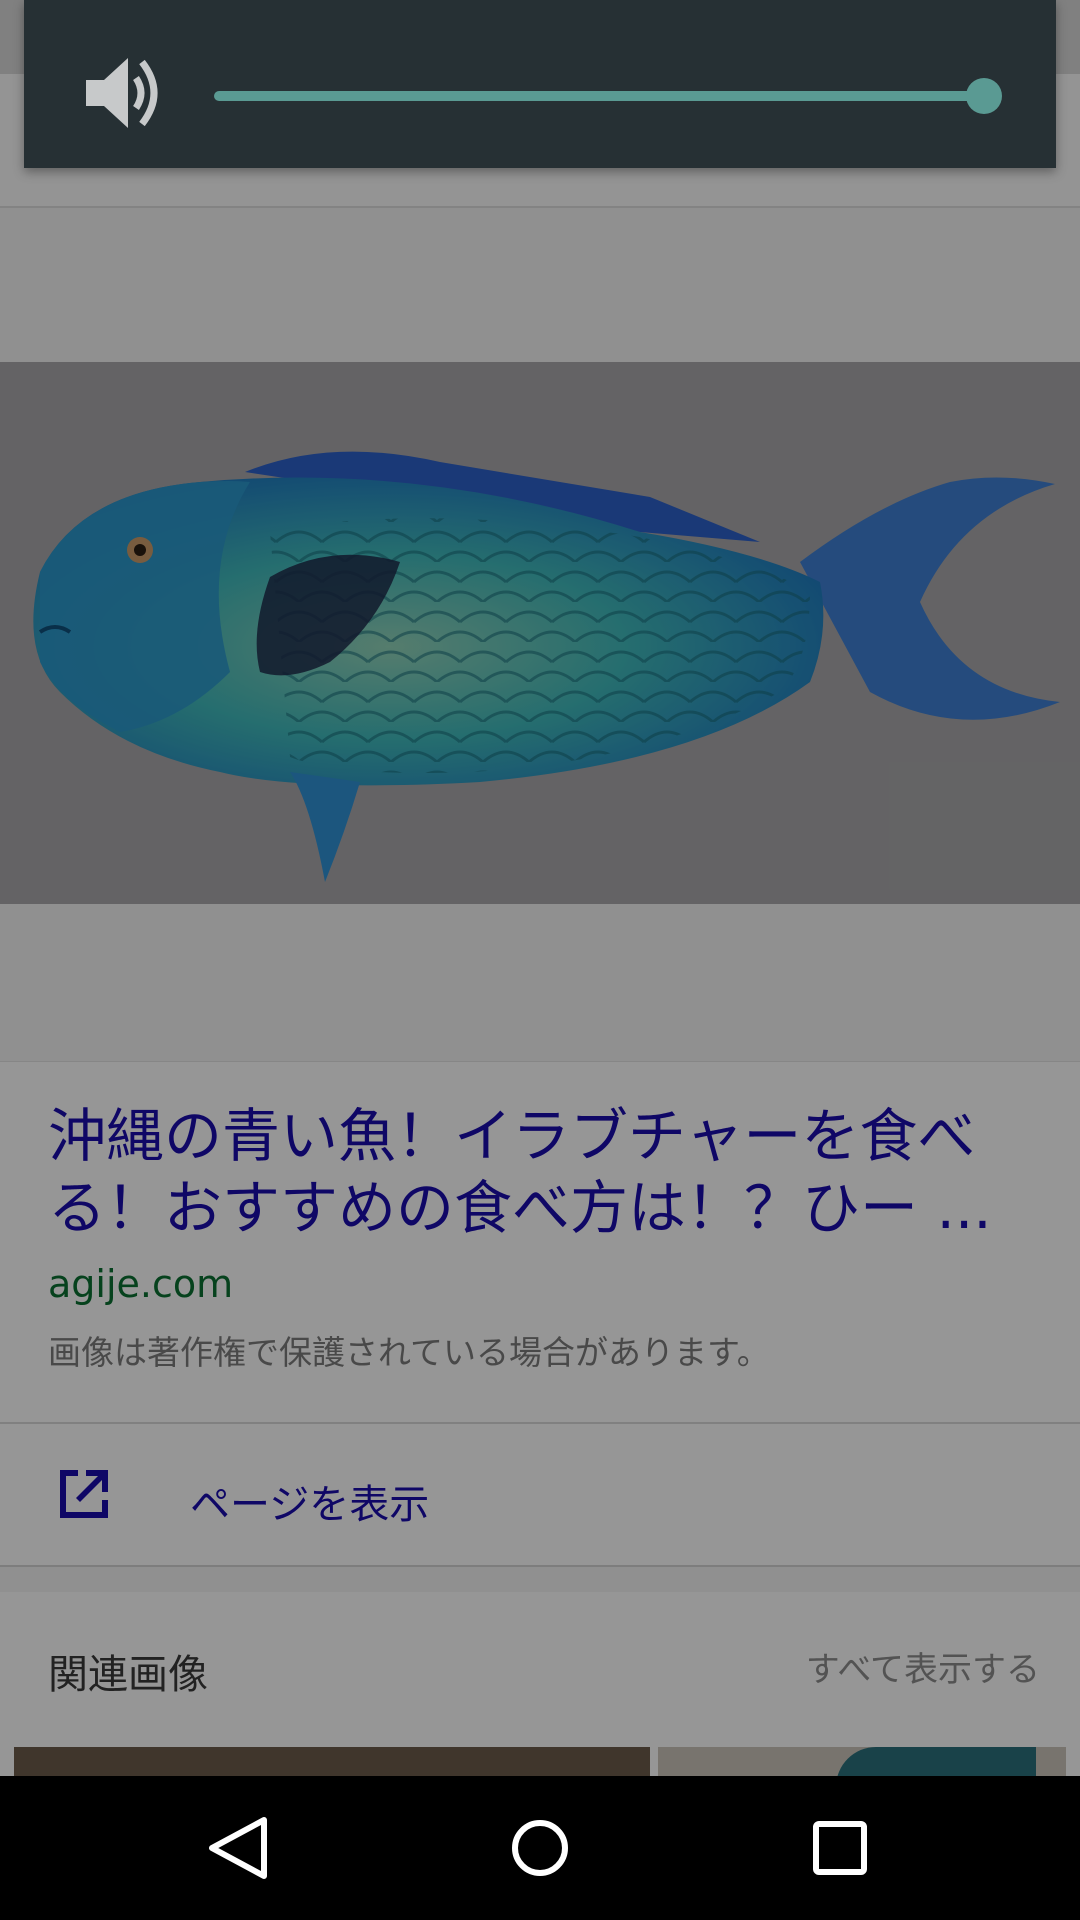 The height and width of the screenshot is (1920, 1080). What do you see at coordinates (540, 1684) in the screenshot?
I see `related-images-card: 関連画像 すべて表示する` at bounding box center [540, 1684].